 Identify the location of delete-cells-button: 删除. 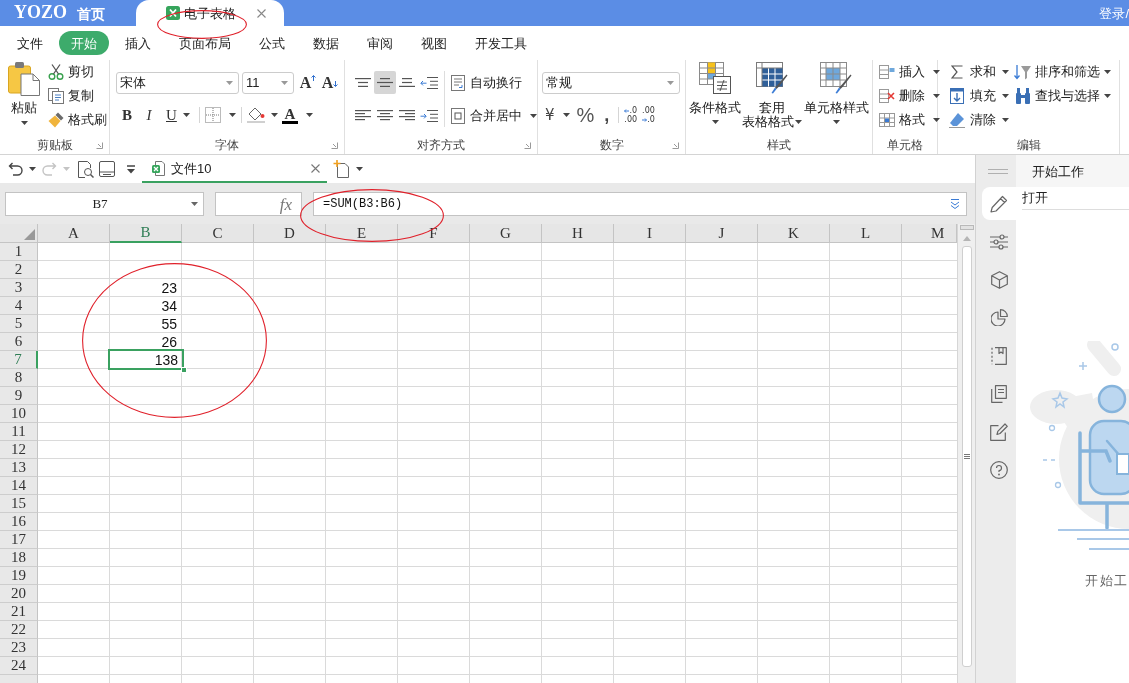
(909, 96).